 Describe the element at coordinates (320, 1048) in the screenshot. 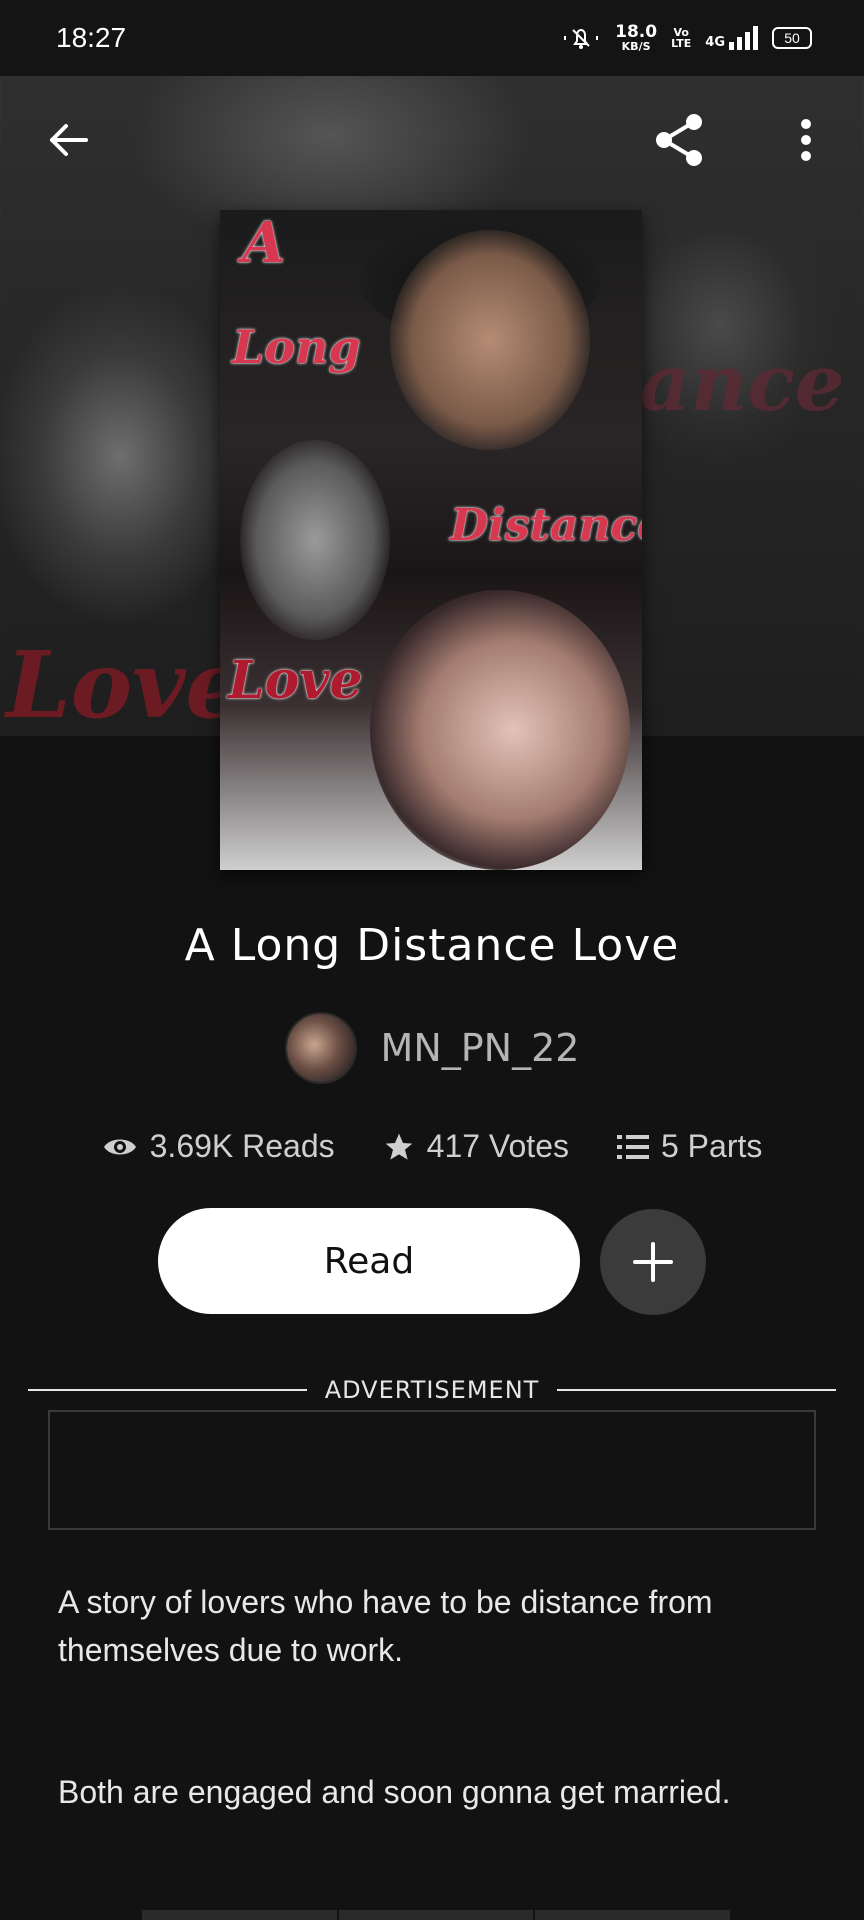

I see `author-avatar` at that location.